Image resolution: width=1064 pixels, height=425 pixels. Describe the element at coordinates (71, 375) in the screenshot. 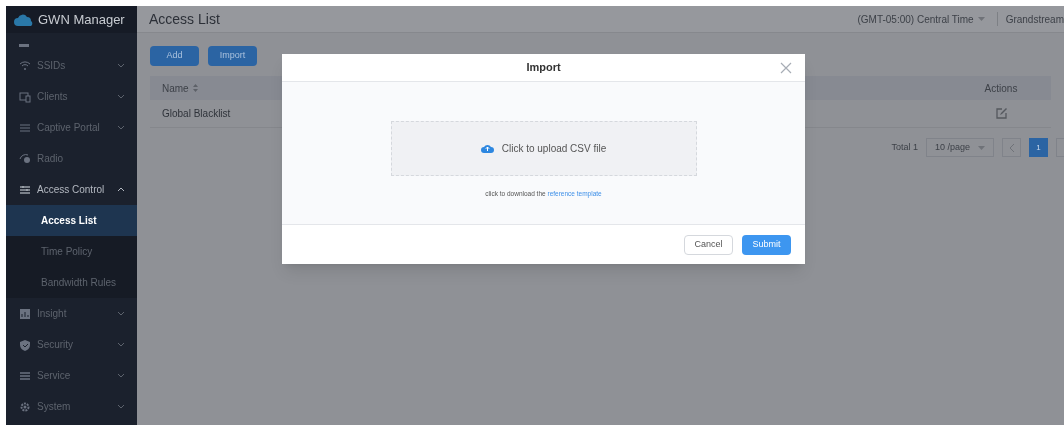

I see `sidebar-item: Service` at that location.